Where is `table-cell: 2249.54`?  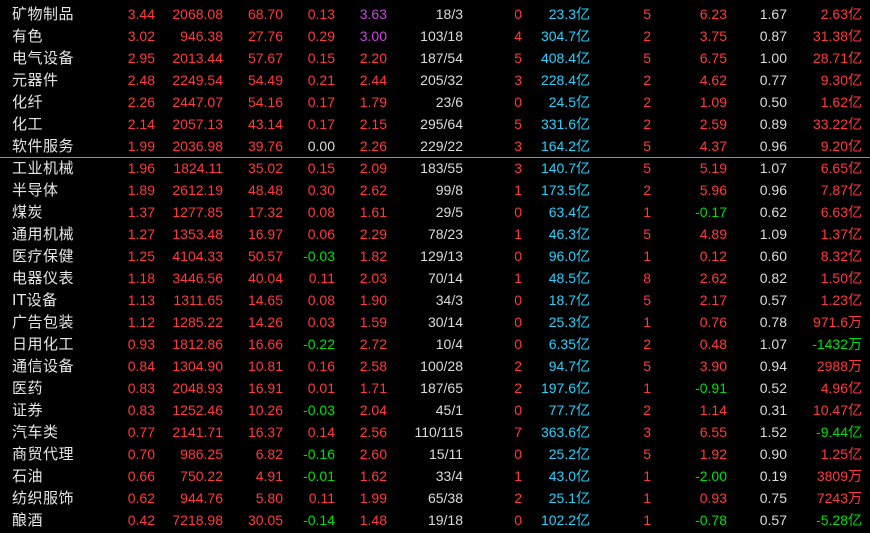 table-cell: 2249.54 is located at coordinates (197, 80).